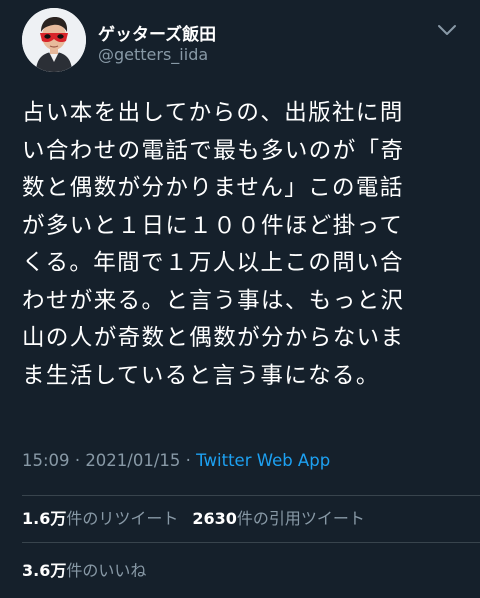 The width and height of the screenshot is (480, 598). What do you see at coordinates (153, 54) in the screenshot?
I see `handle: @getters_iida` at bounding box center [153, 54].